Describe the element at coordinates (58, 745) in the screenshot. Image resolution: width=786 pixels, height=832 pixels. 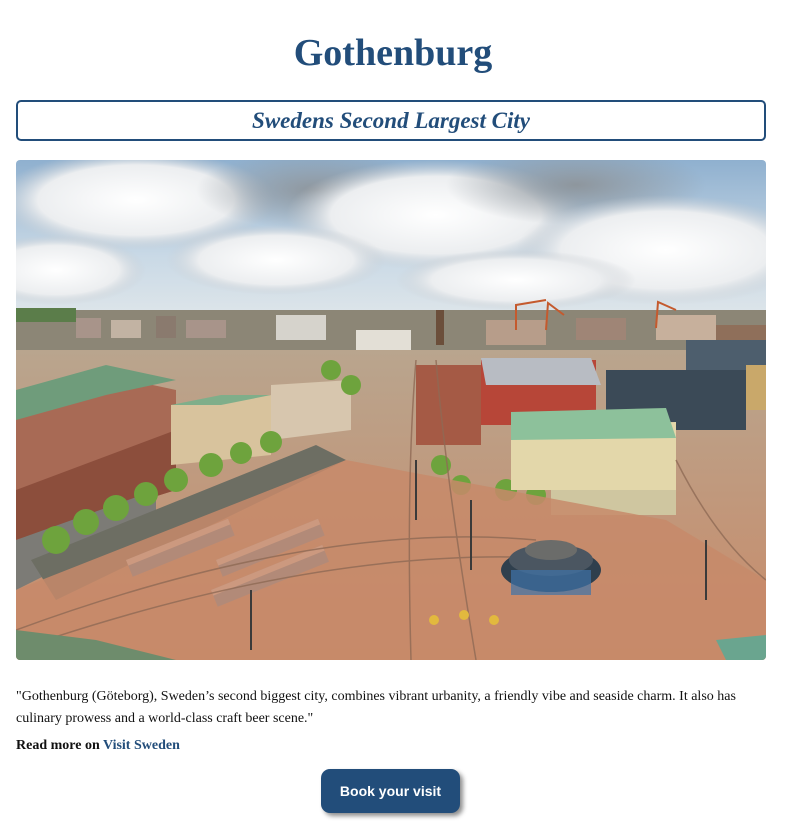
I see `read-more-prefix: Read more on` at that location.